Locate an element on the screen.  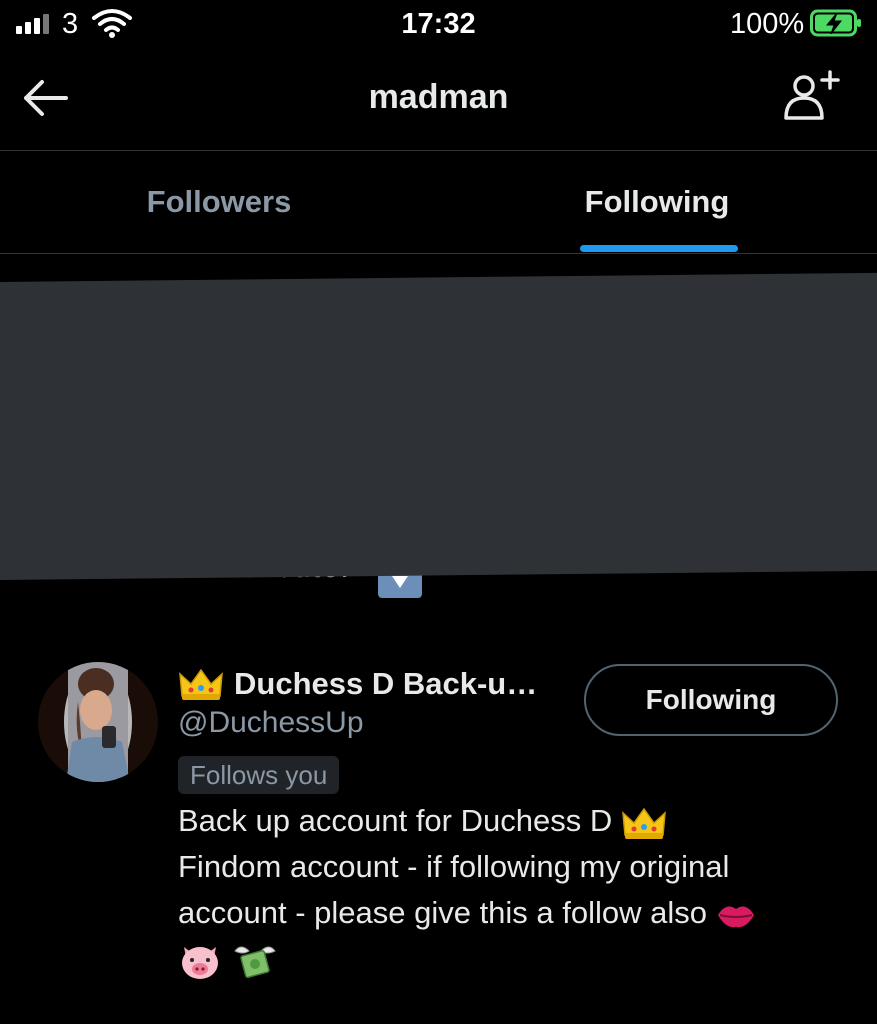
follows-you-badge: Follows you is located at coordinates (259, 775).